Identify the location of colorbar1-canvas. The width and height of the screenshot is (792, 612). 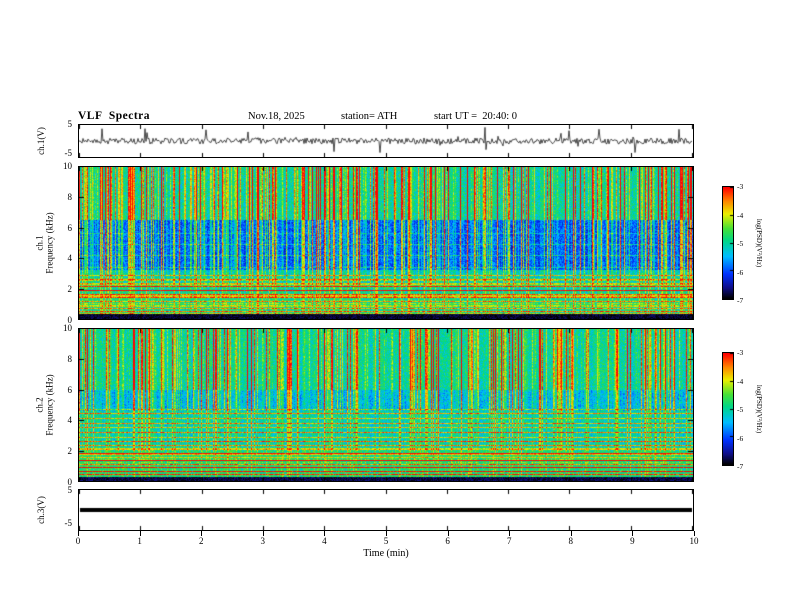
(728, 243).